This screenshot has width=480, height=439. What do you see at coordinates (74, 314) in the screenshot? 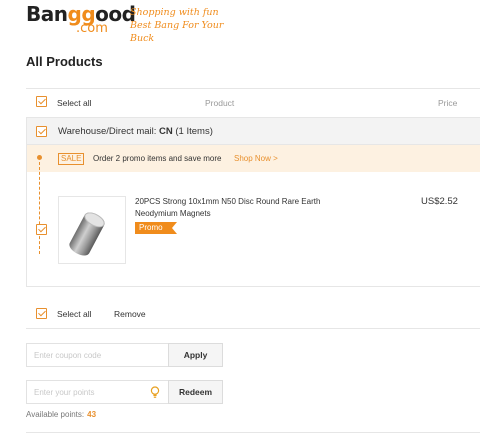
I see `select-all-label-bottom: Select all` at bounding box center [74, 314].